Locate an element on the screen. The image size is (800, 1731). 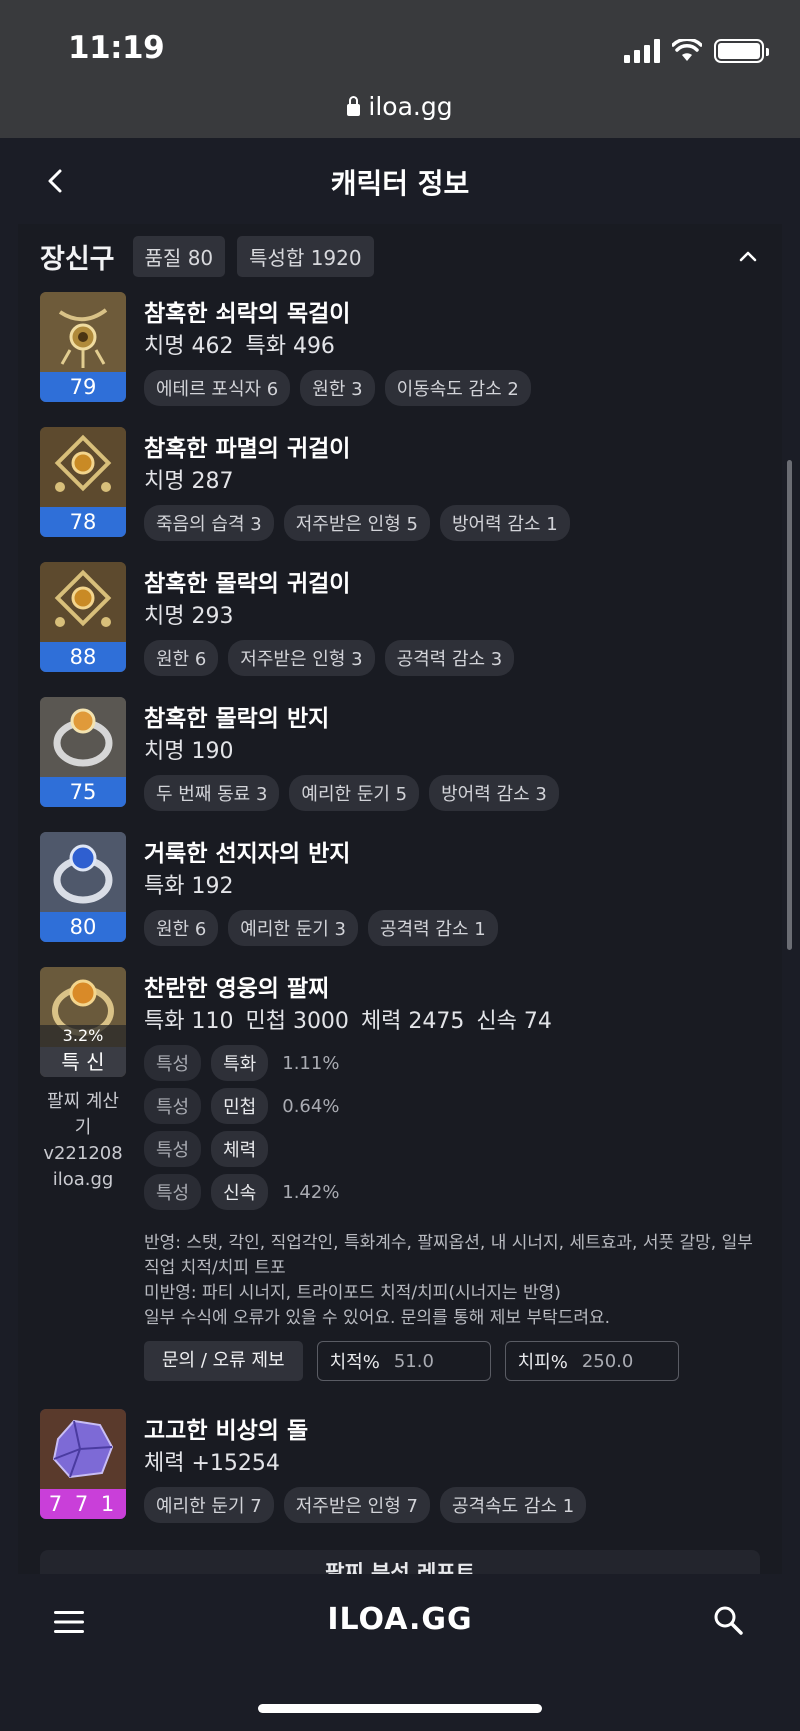
trait-percent: 0.64% is located at coordinates (311, 1106).